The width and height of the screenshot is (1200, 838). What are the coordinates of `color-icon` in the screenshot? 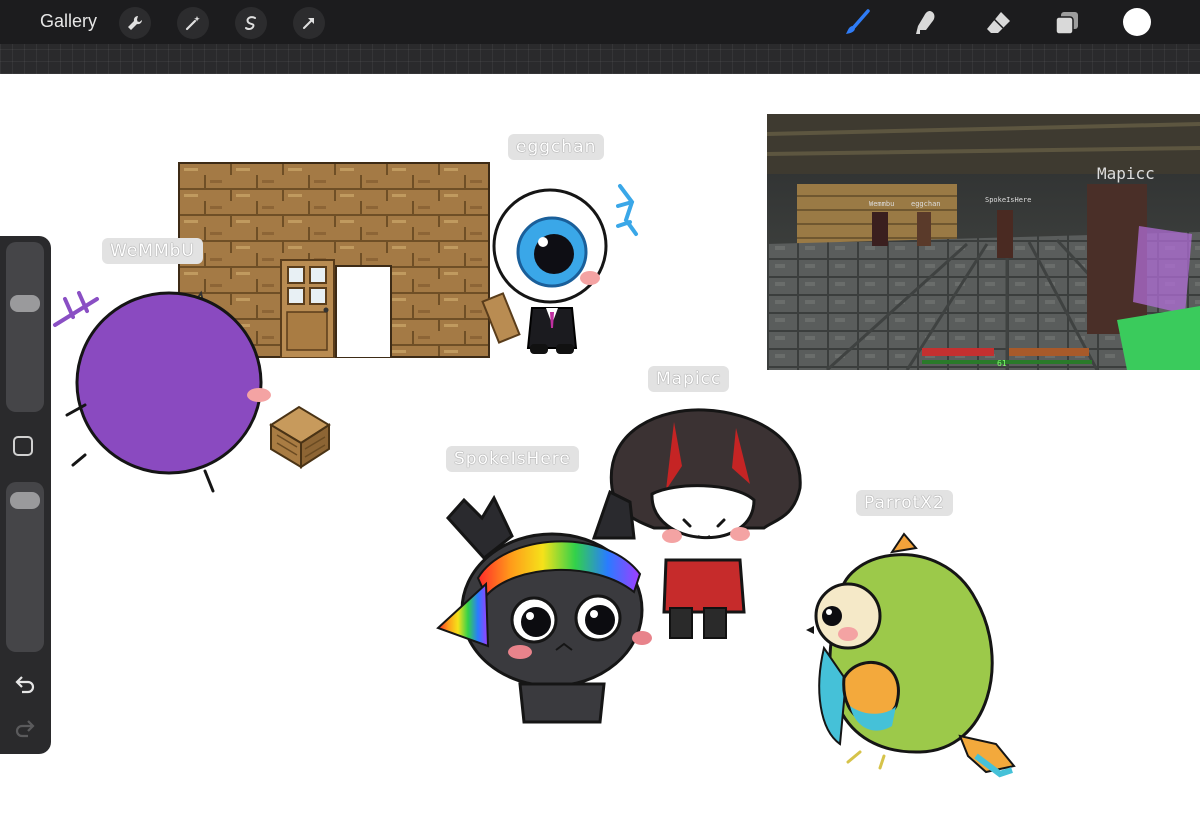 It's located at (1137, 22).